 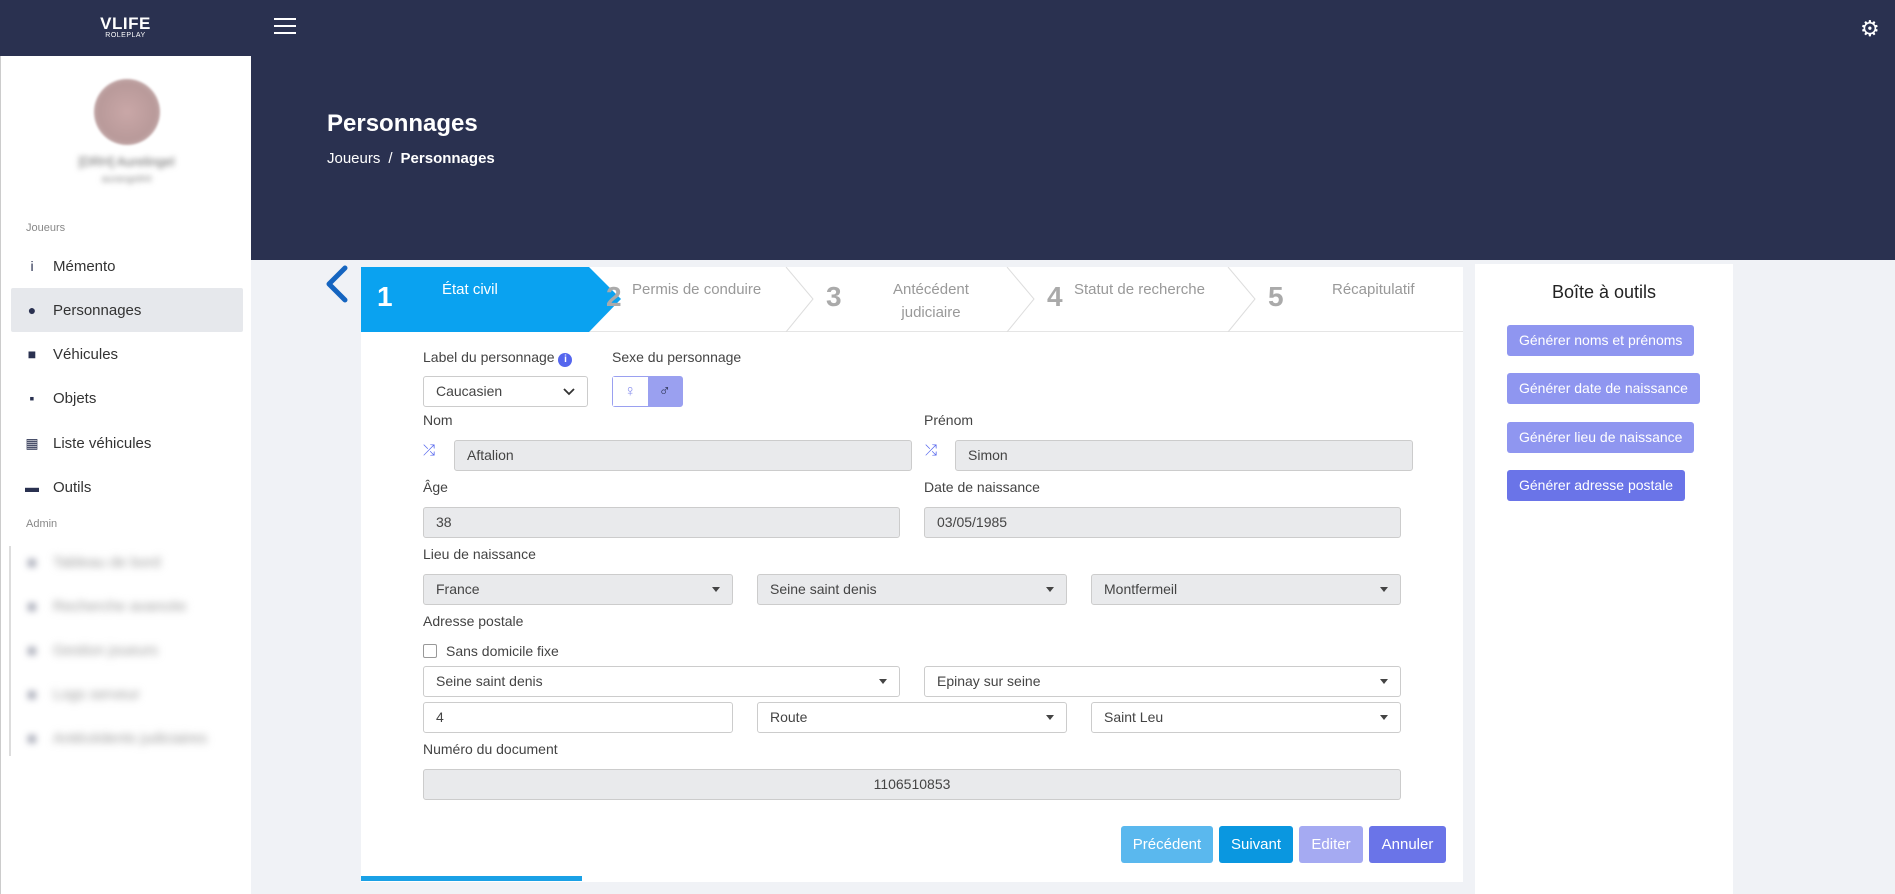 I want to click on sdf-label: Sans domicile fixe, so click(x=502, y=651).